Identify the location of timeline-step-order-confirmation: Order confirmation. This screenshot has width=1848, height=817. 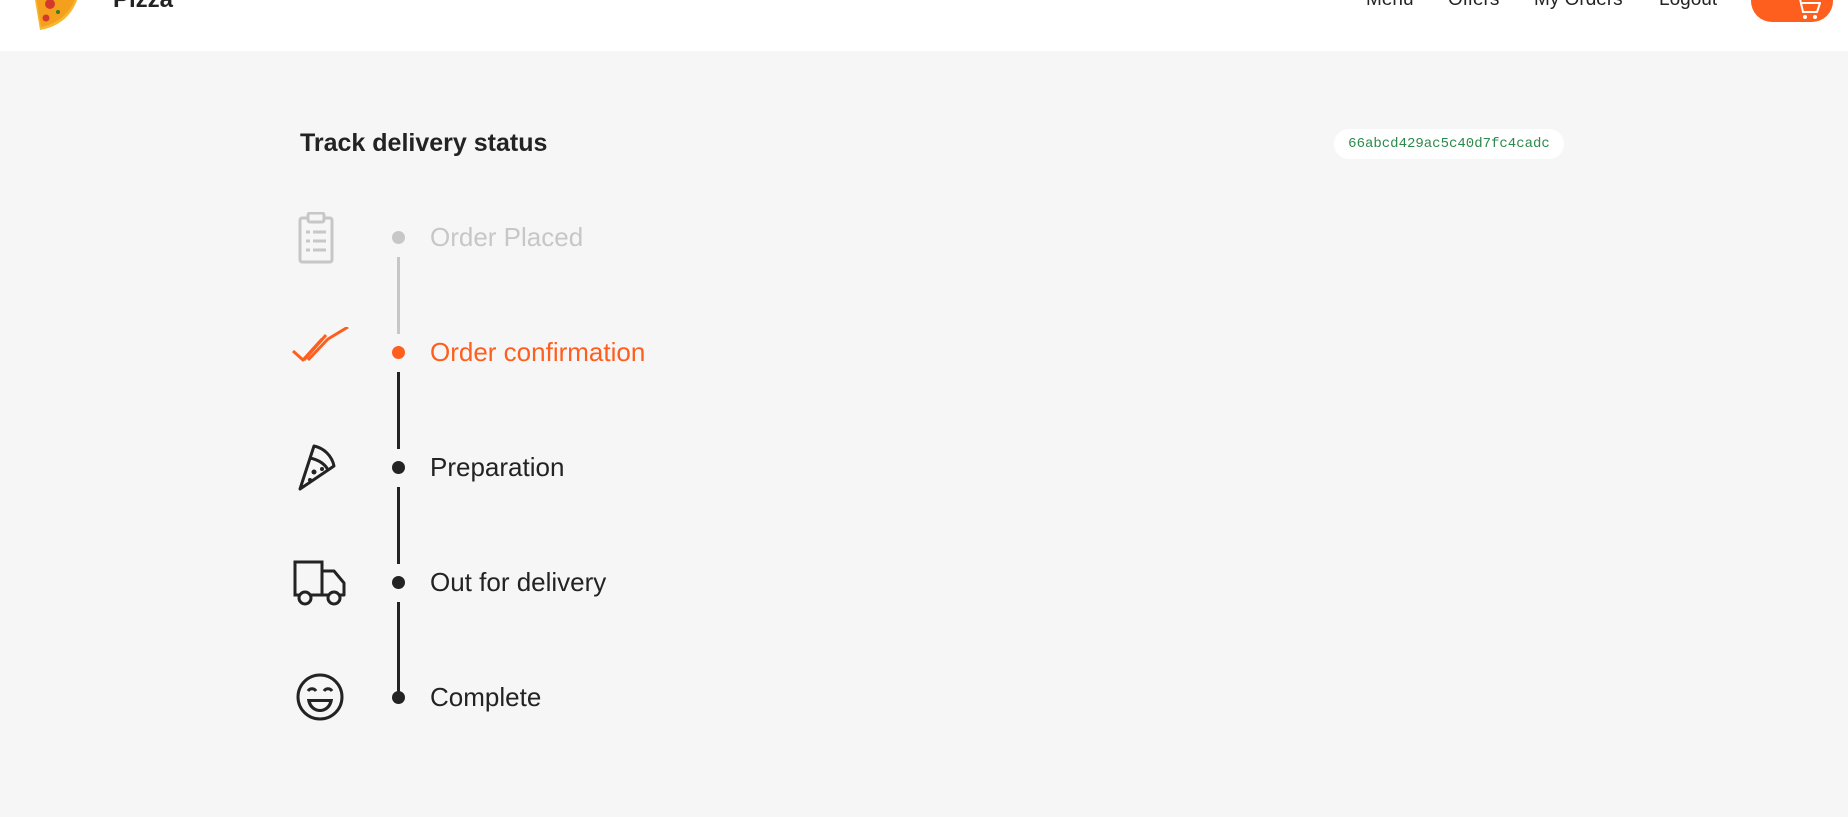
(450, 351).